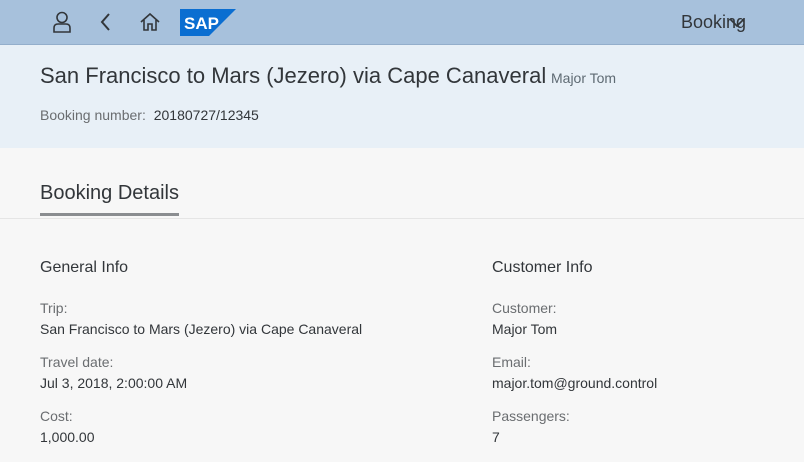 Image resolution: width=804 pixels, height=462 pixels. I want to click on tab-booking-details: Booking Details, so click(109, 199).